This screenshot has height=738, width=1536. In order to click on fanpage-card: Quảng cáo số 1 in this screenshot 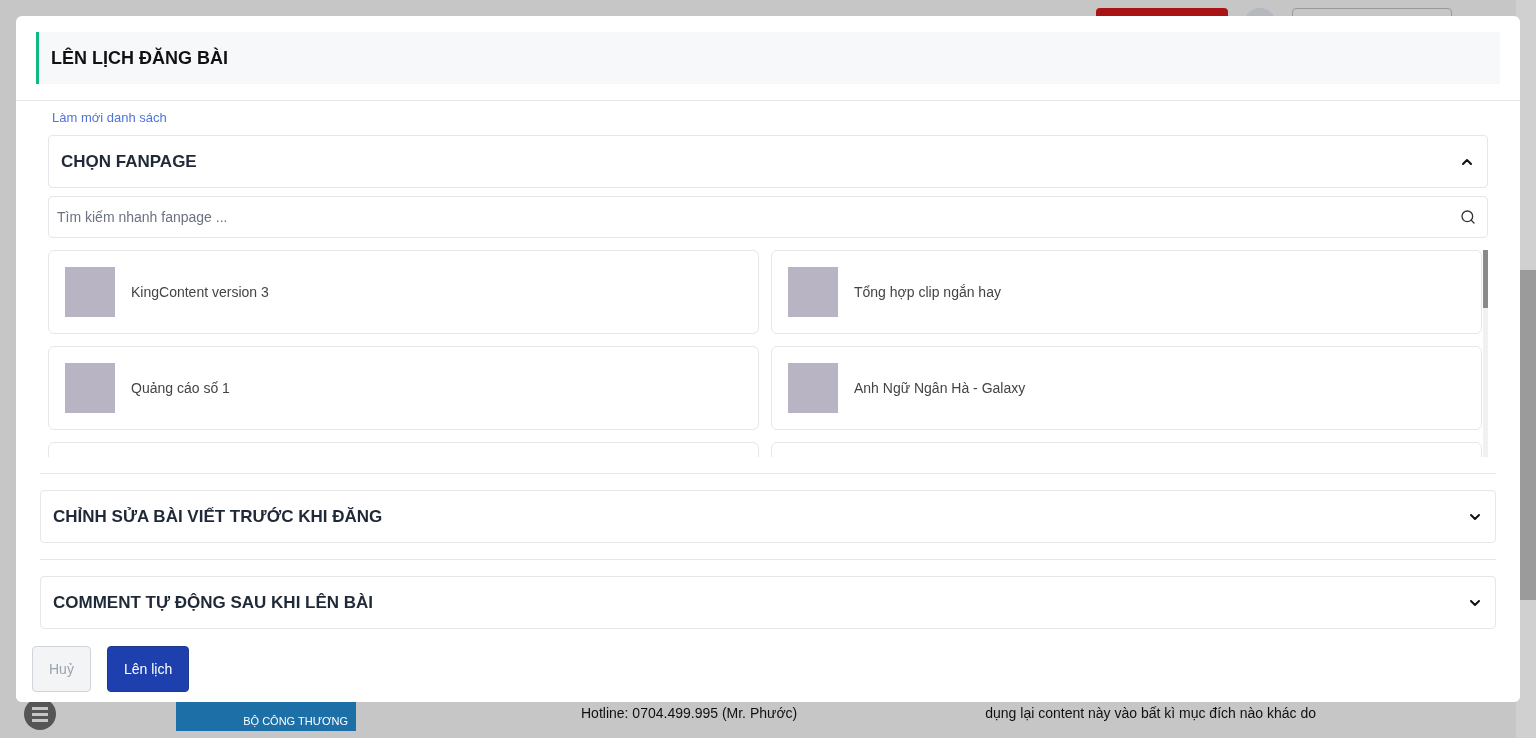, I will do `click(403, 388)`.